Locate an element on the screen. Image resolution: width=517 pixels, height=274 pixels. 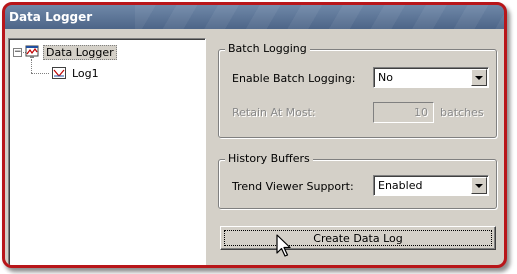
retain-at-most-field: 10 is located at coordinates (403, 112).